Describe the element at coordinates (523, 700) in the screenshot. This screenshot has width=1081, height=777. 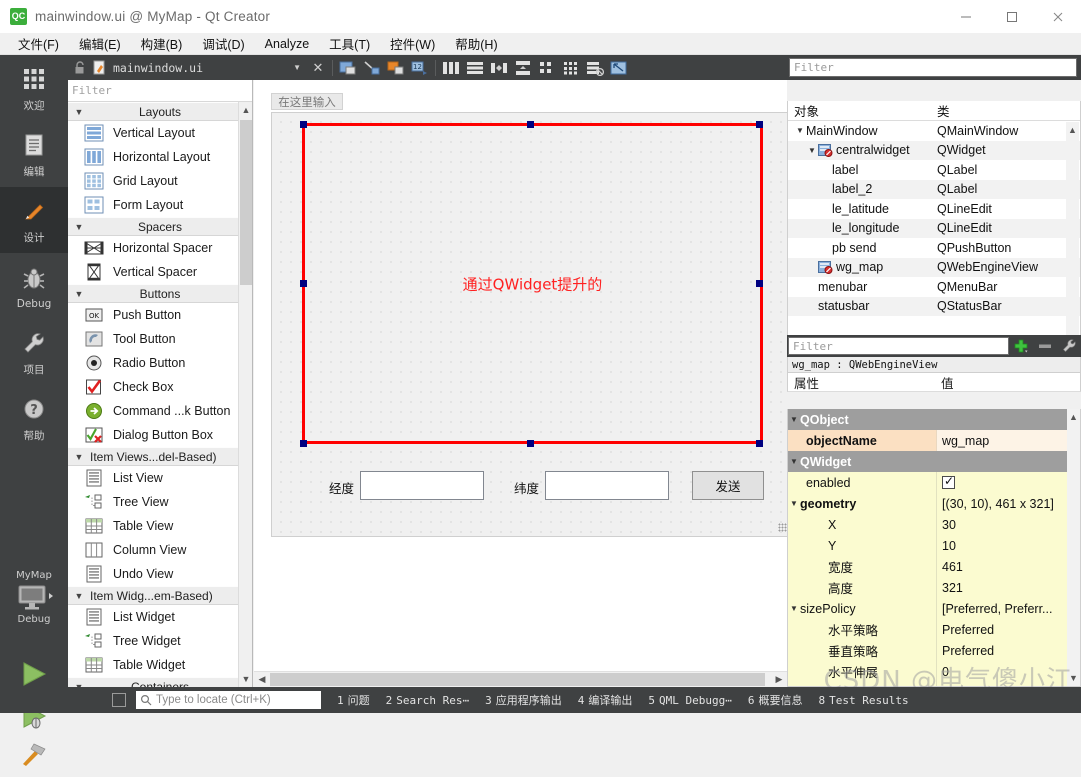
I see `output-pane-application-output: 3 应用程序输出` at that location.